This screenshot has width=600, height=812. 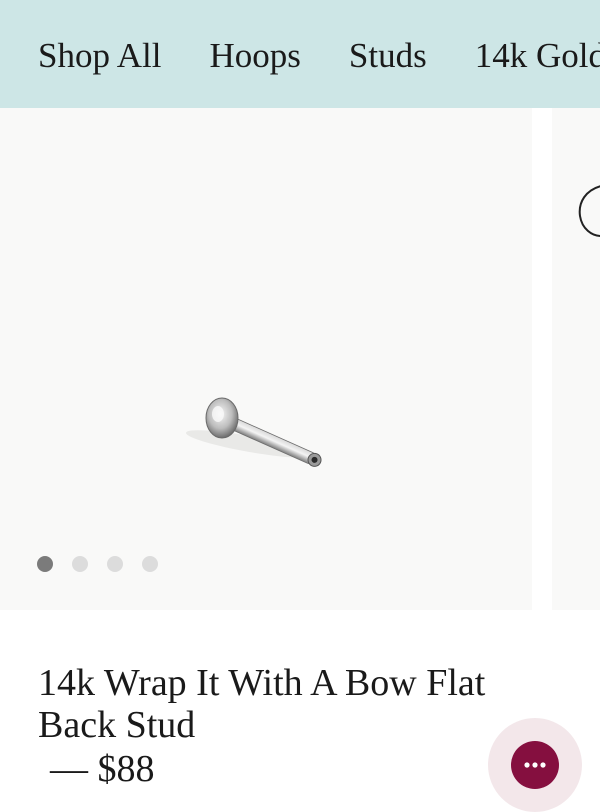 I want to click on carousel-dots, so click(x=107, y=564).